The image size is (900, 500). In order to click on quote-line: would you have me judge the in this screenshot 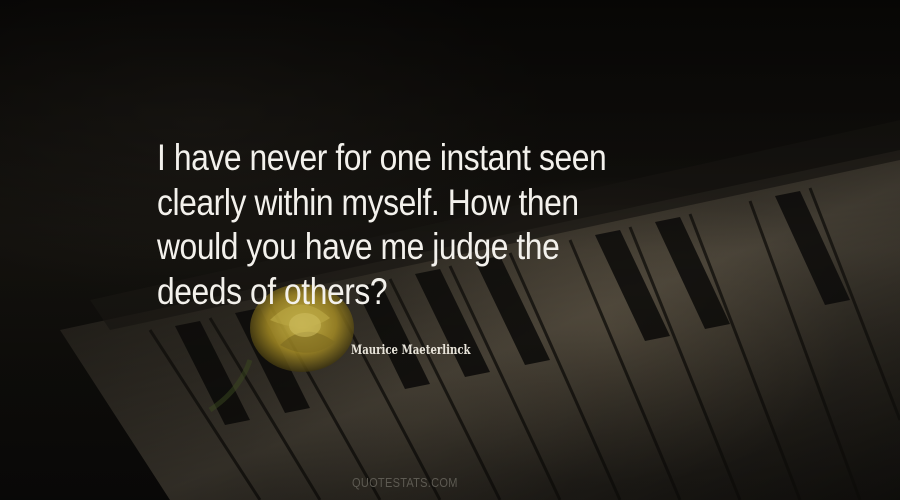, I will do `click(358, 246)`.